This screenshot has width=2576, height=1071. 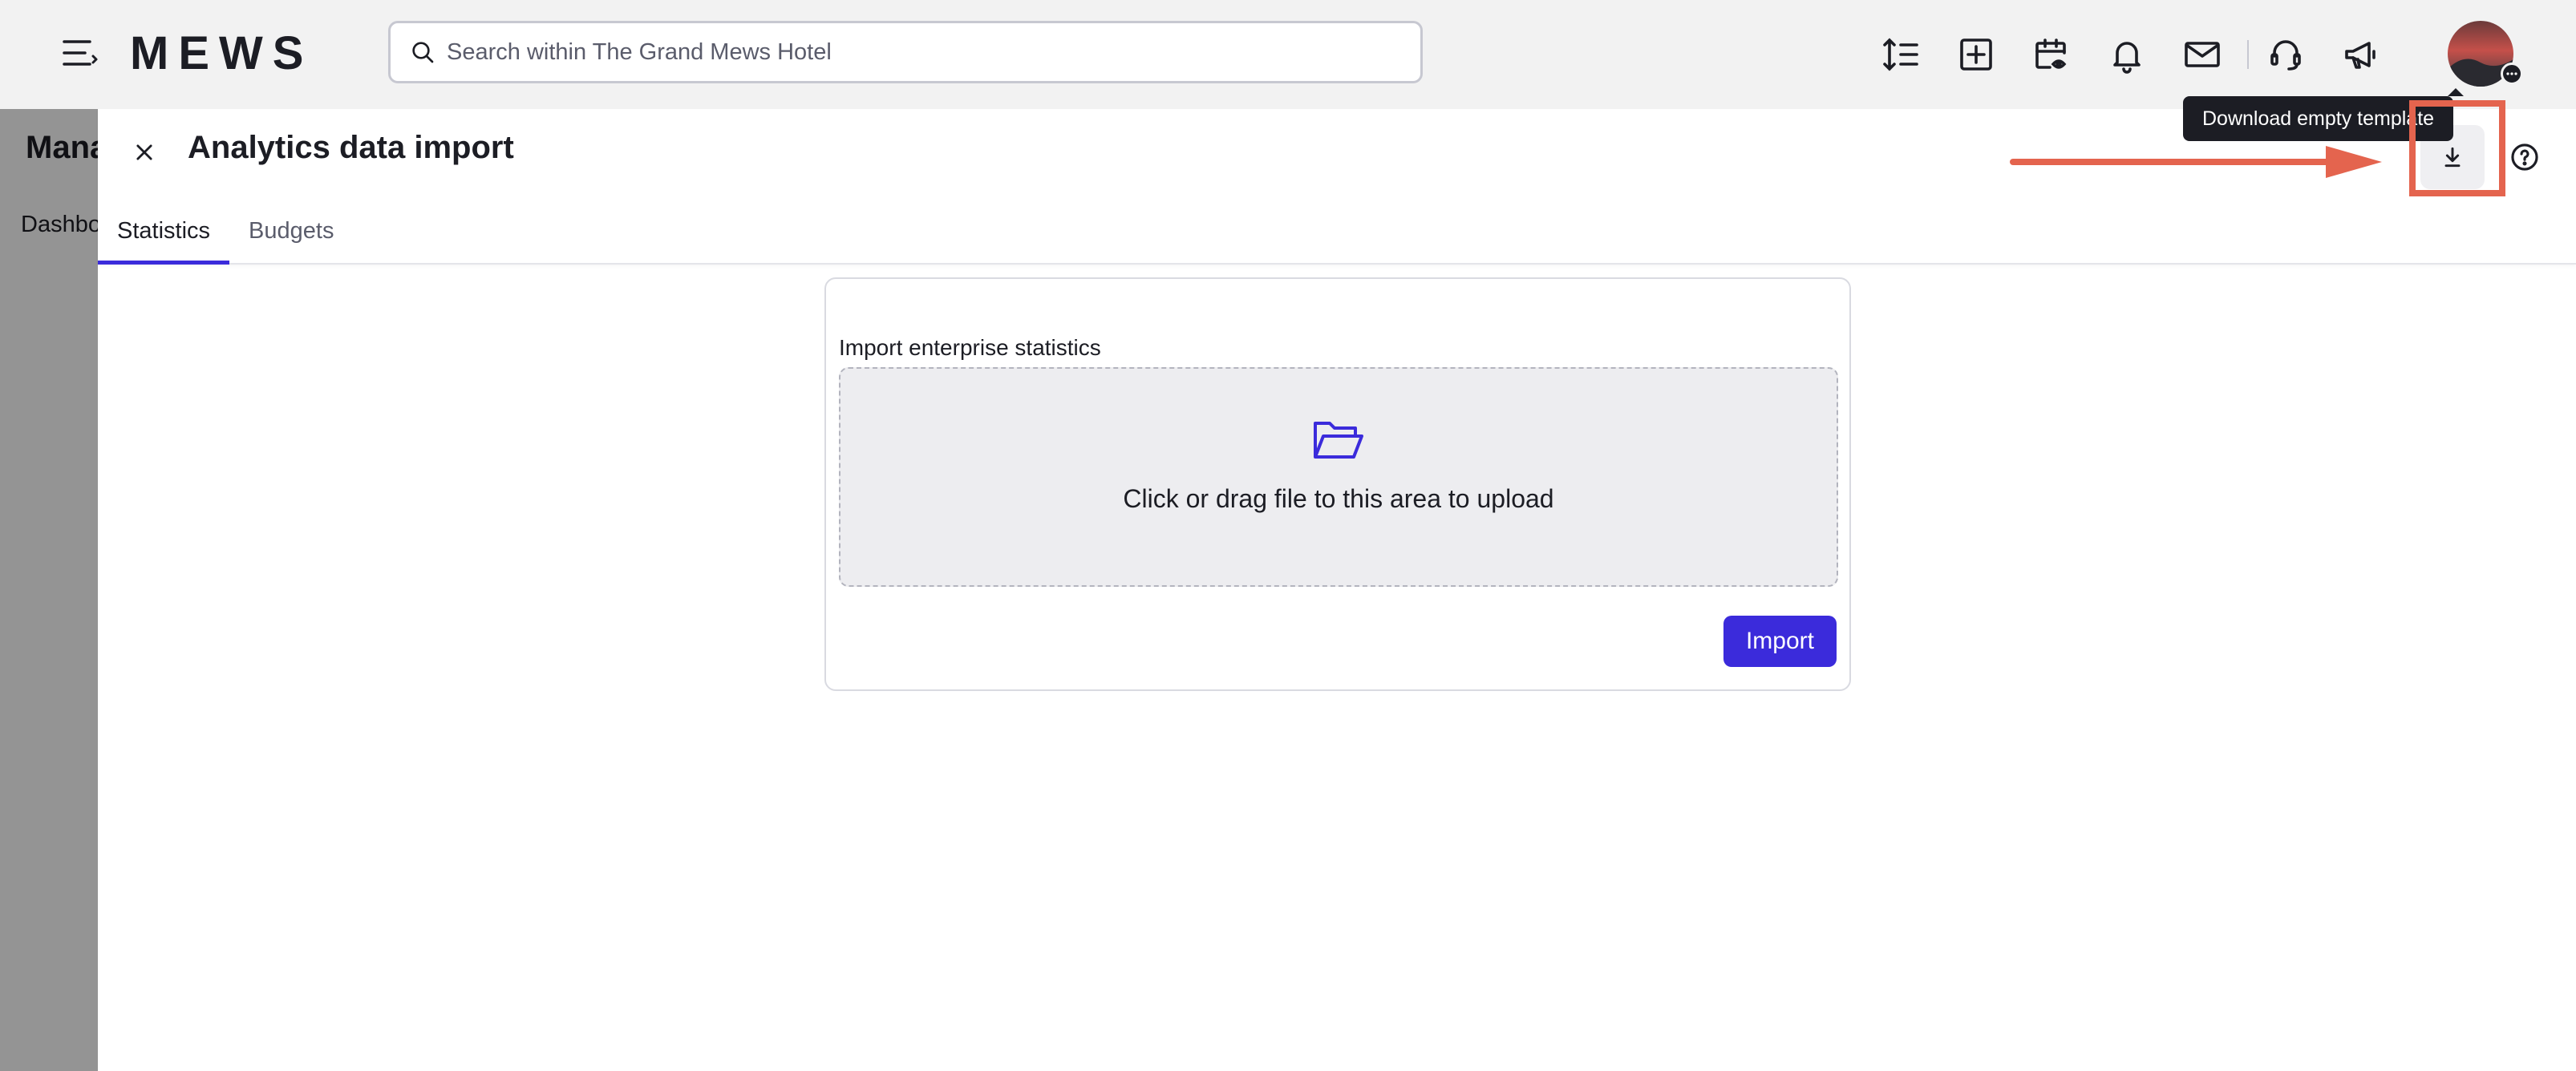 What do you see at coordinates (1338, 440) in the screenshot?
I see `folder-open-icon` at bounding box center [1338, 440].